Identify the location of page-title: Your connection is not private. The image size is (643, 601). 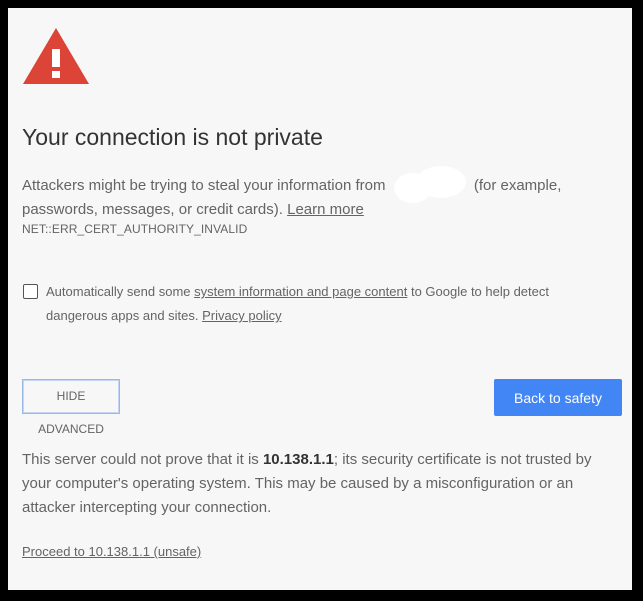
(172, 137).